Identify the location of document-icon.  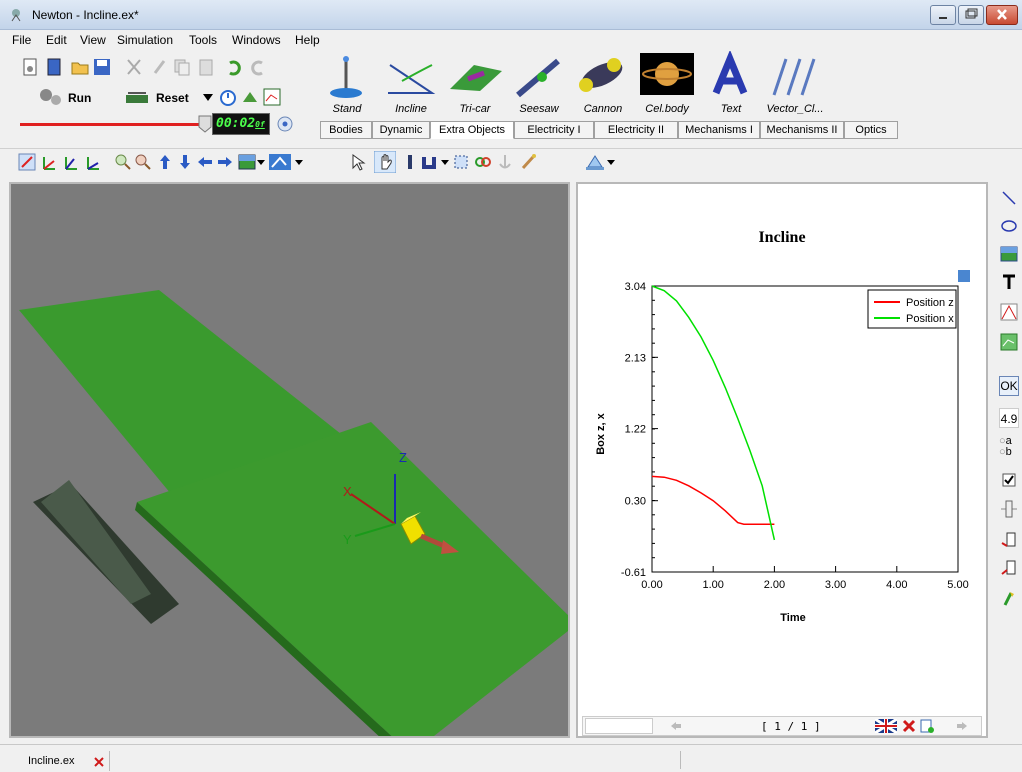
(54, 67).